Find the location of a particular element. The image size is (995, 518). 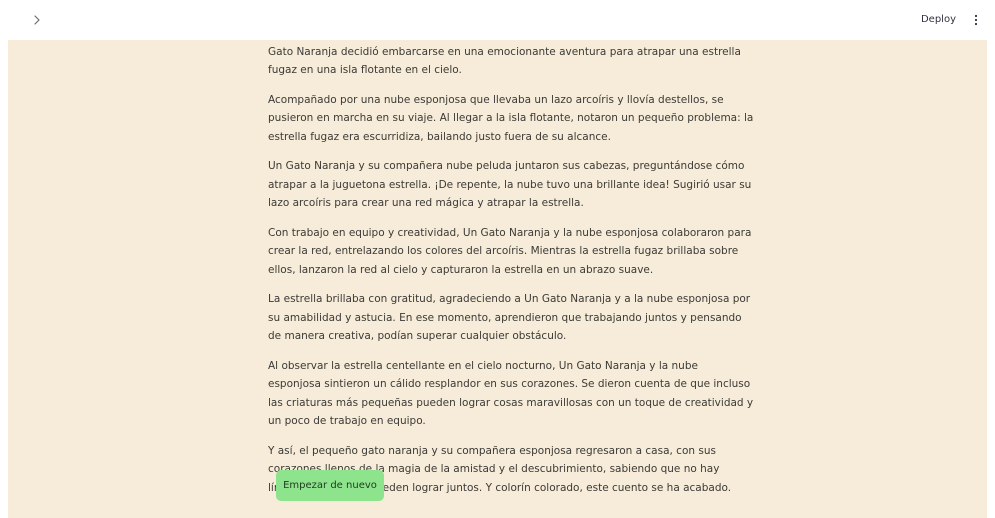

chevron-right-icon is located at coordinates (37, 20).